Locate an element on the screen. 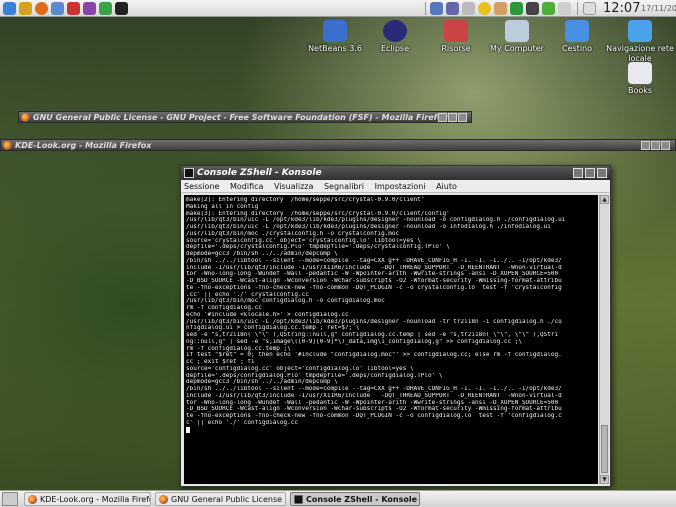 The width and height of the screenshot is (676, 507). user-icon is located at coordinates (500, 8).